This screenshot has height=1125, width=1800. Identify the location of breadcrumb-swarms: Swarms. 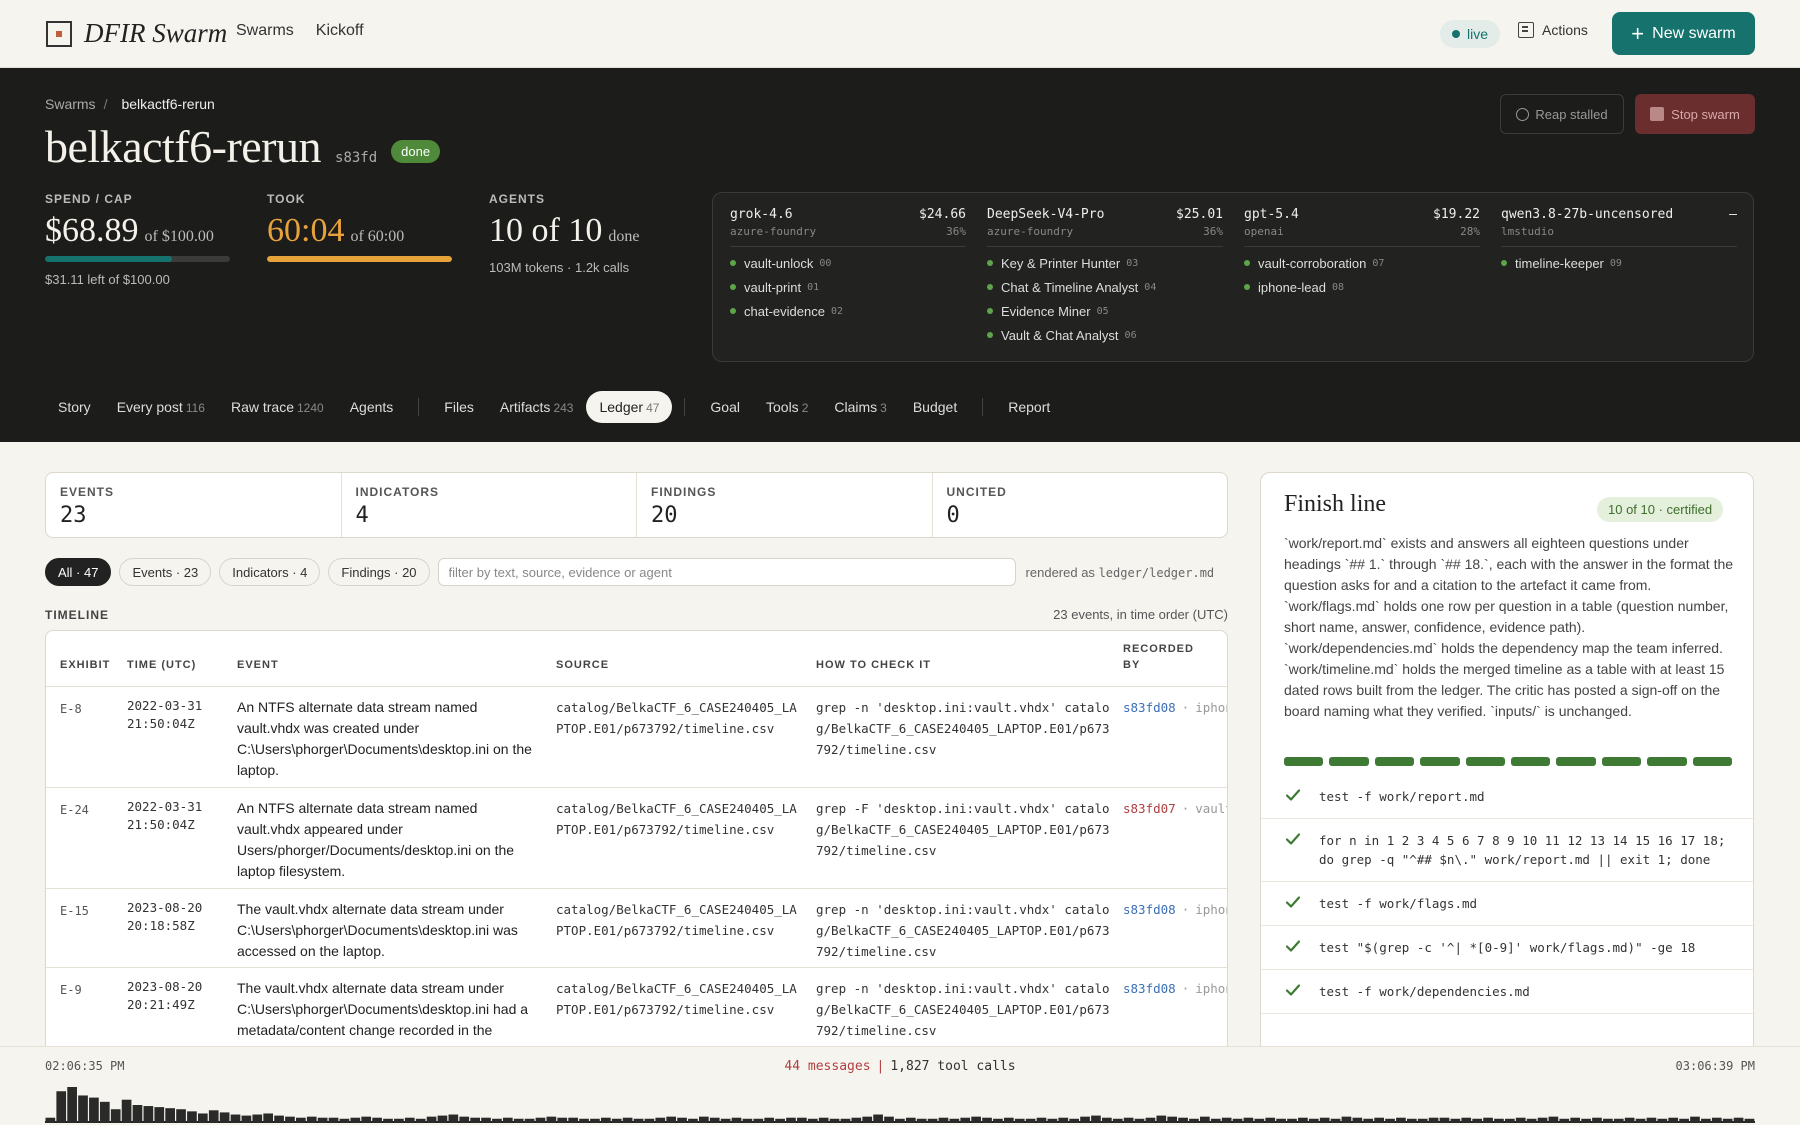
(70, 104).